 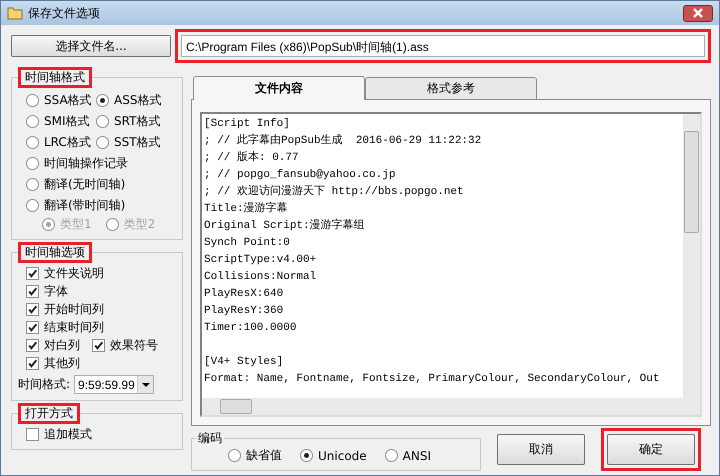 What do you see at coordinates (101, 184) in the screenshot?
I see `radio-option: 翻译(无时间轴)` at bounding box center [101, 184].